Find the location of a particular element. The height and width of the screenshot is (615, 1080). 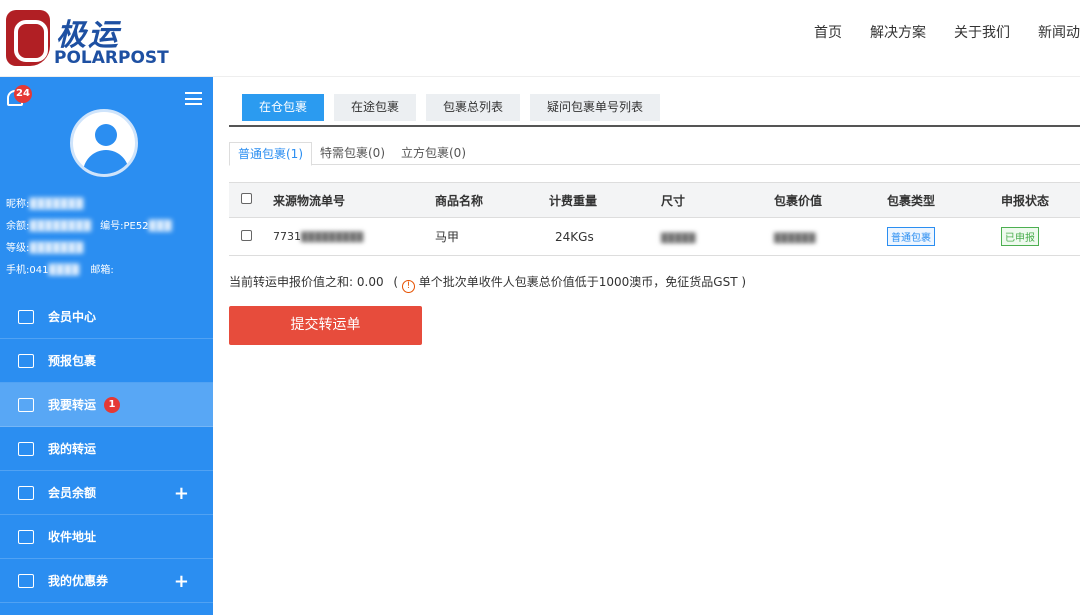

top-nav: 首页 解决方案 关于我们 新闻动 is located at coordinates (947, 32).